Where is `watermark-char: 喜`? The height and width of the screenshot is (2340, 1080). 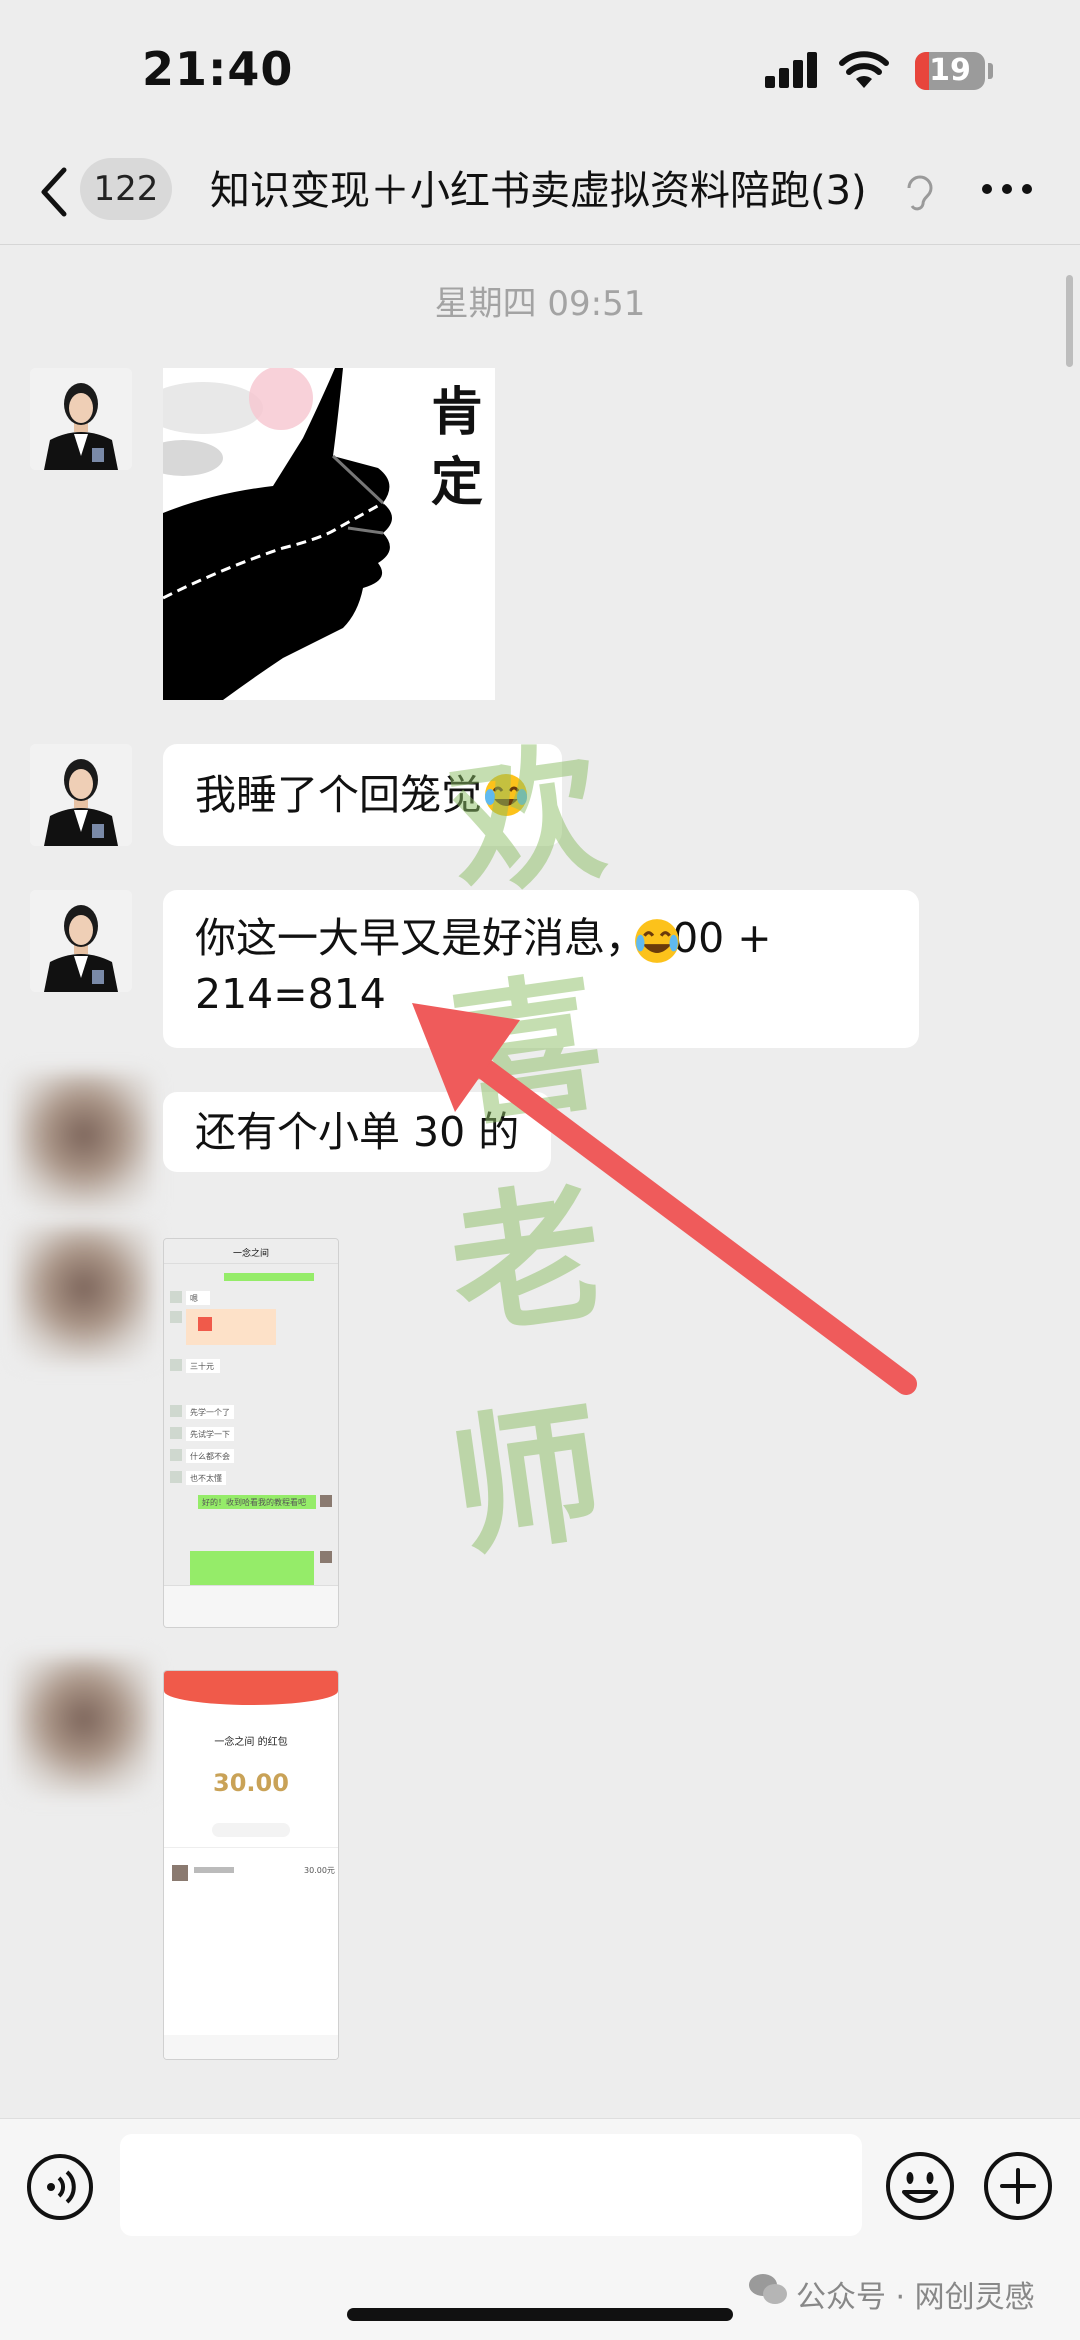 watermark-char: 喜 is located at coordinates (527, 1051).